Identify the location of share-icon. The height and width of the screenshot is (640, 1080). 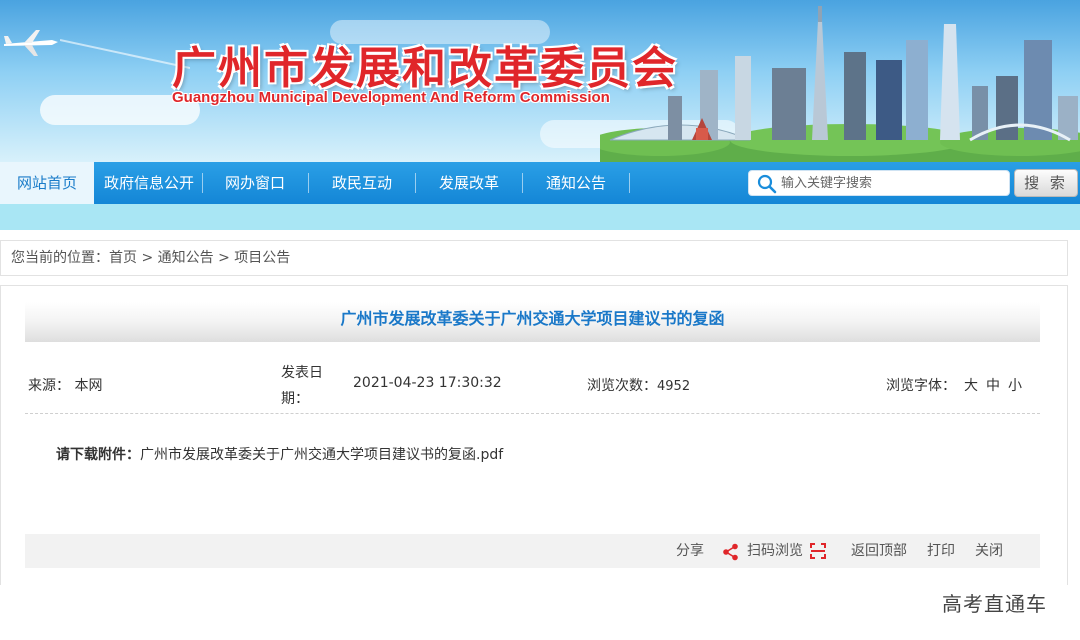
(731, 552).